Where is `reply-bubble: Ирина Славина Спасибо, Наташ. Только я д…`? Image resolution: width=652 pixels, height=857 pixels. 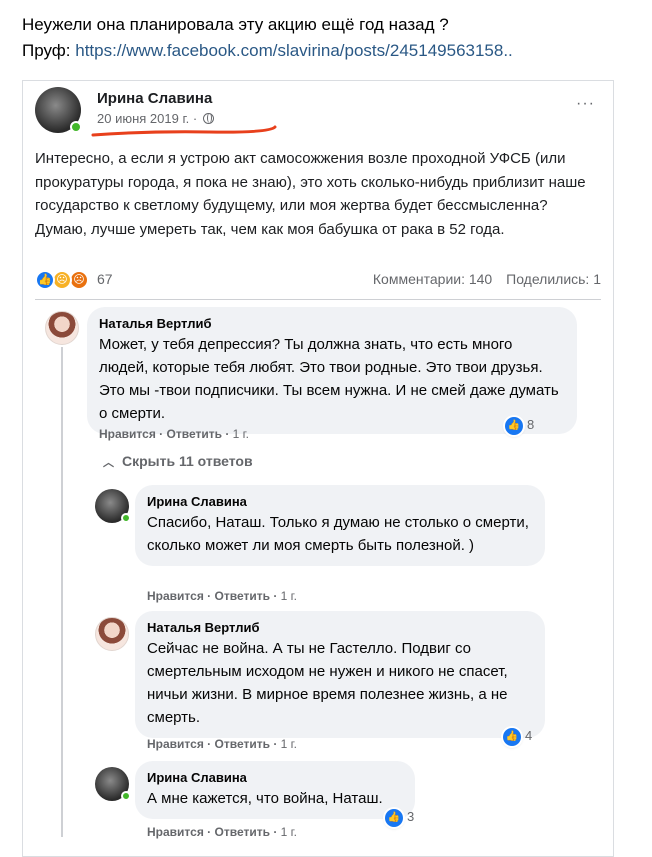
reply-bubble: Ирина Славина Спасибо, Наташ. Только я д… is located at coordinates (340, 525).